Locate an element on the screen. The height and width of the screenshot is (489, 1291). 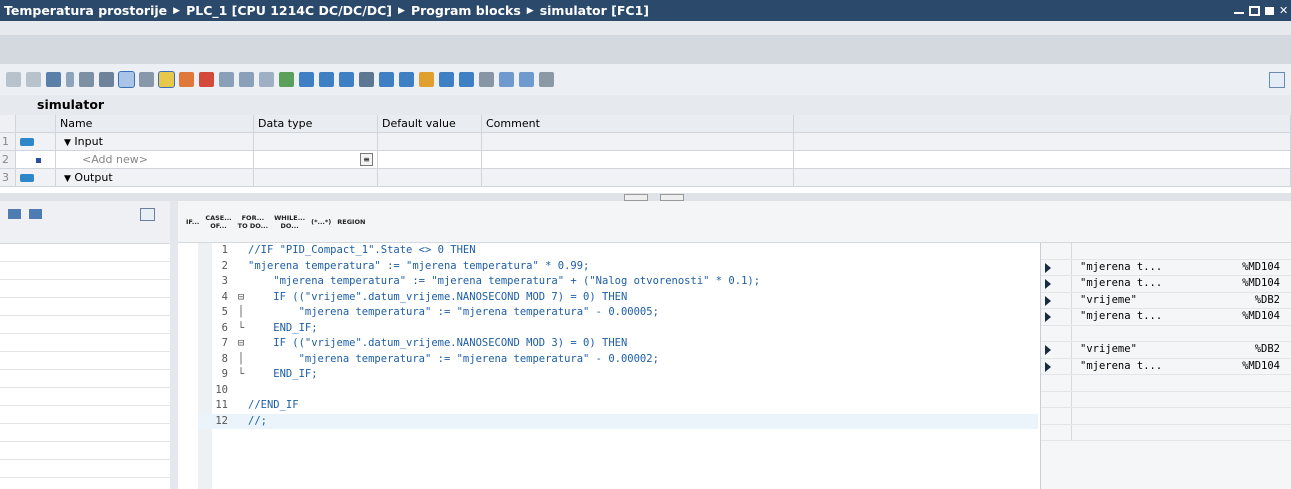
splitter-down-handle is located at coordinates (672, 197).